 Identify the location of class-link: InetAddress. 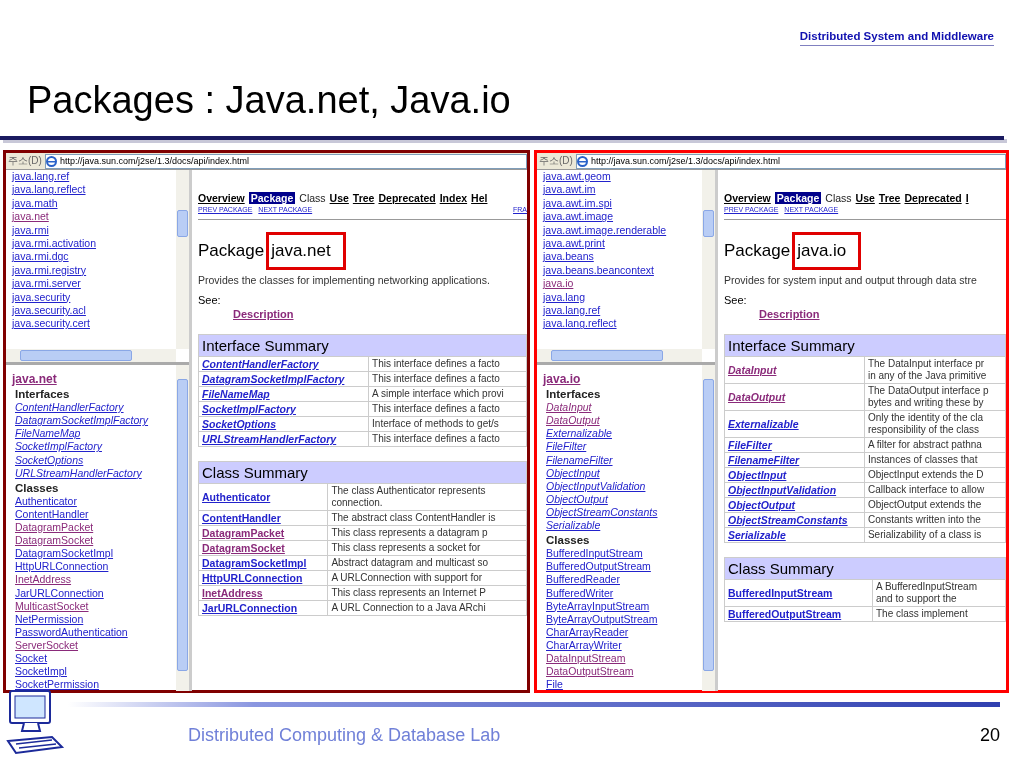
(43, 580).